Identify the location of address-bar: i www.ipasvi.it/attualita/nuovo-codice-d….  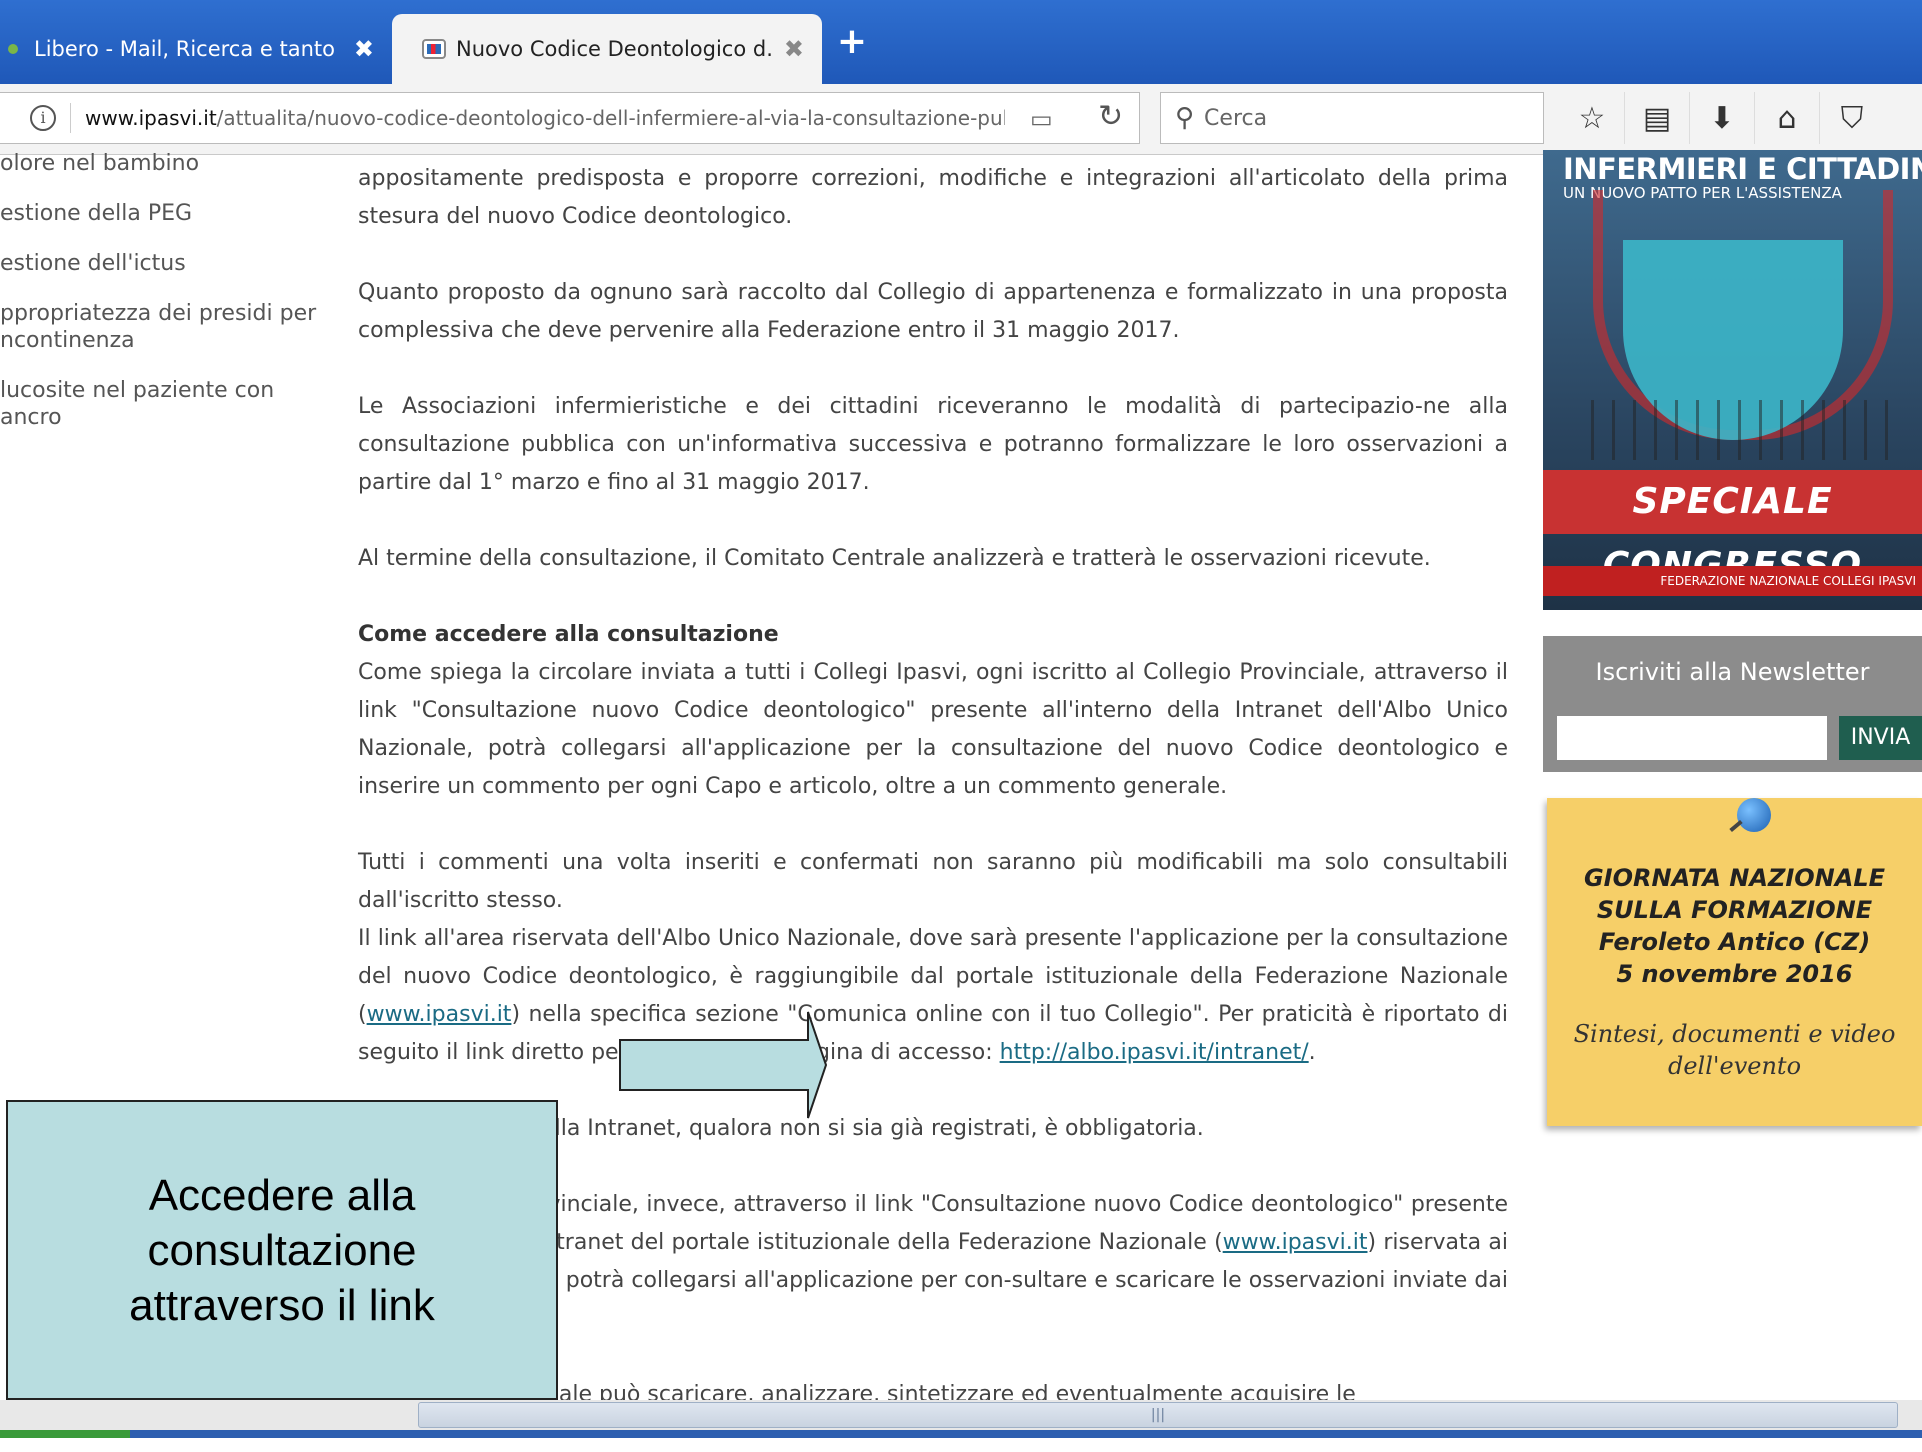
(570, 118).